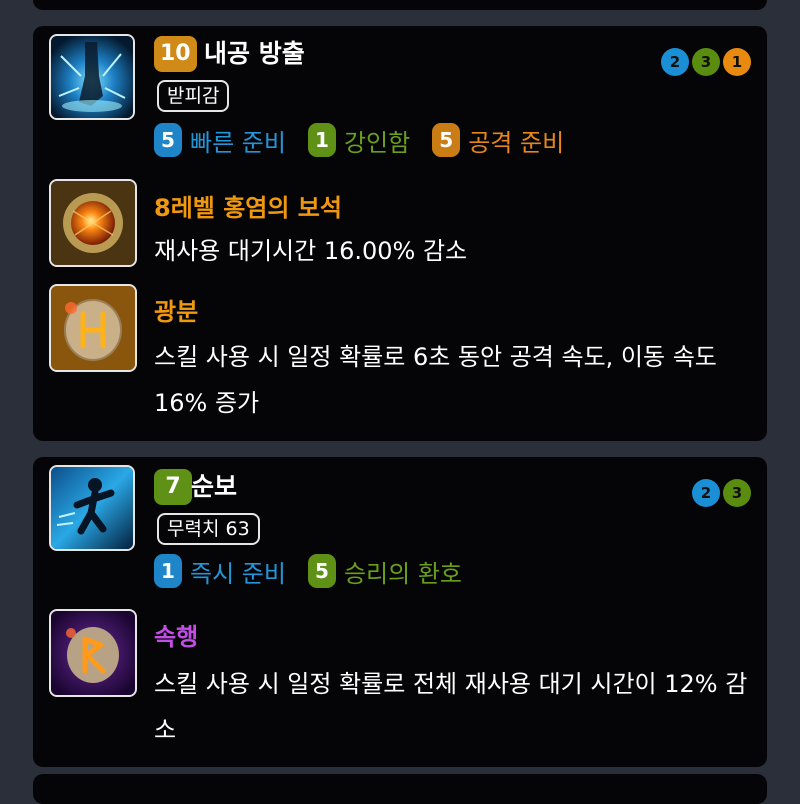 Image resolution: width=800 pixels, height=804 pixels. What do you see at coordinates (175, 54) in the screenshot?
I see `skill-level-badge: 10` at bounding box center [175, 54].